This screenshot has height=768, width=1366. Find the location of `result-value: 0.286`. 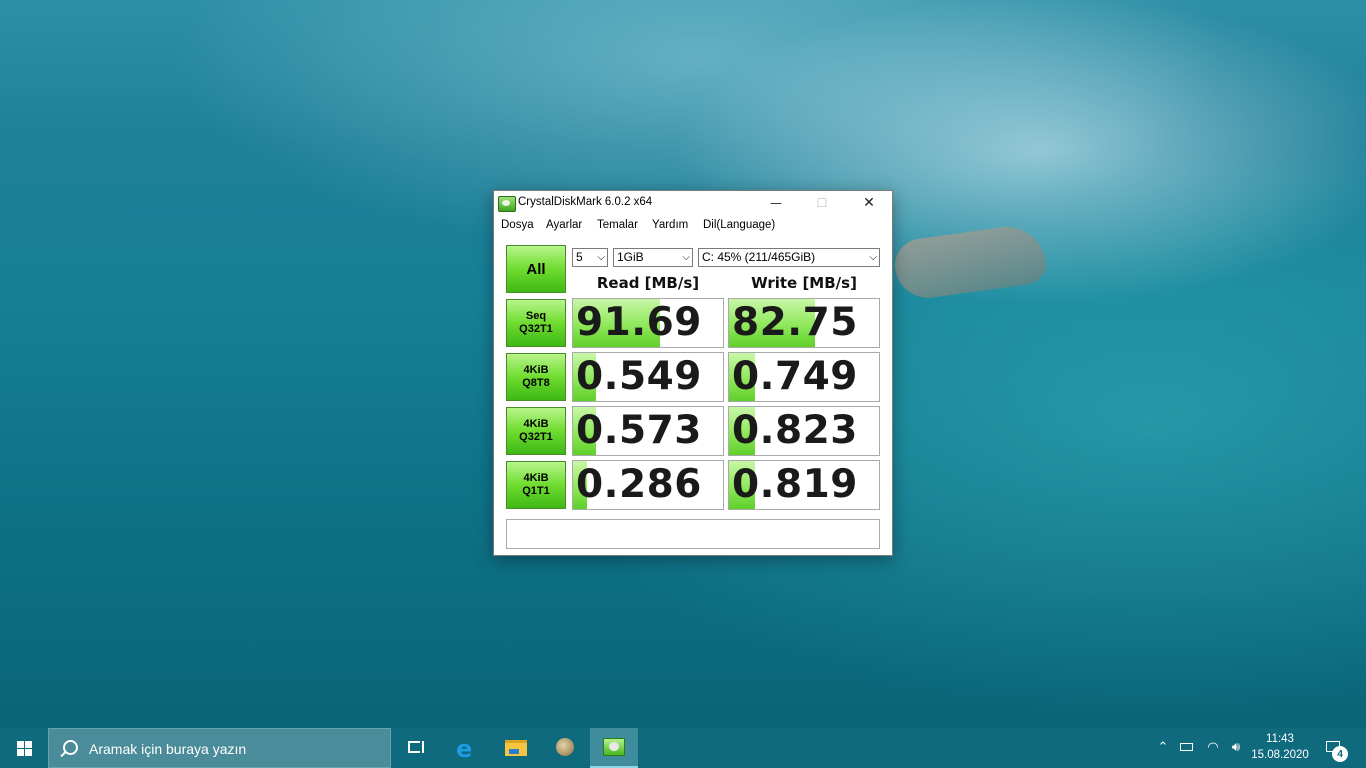

result-value: 0.286 is located at coordinates (639, 484).